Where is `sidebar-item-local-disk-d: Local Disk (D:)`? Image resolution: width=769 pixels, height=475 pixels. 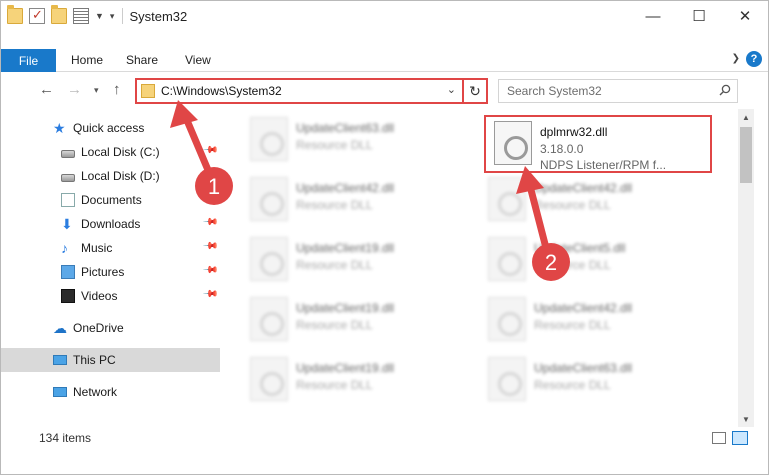 sidebar-item-local-disk-d: Local Disk (D:) is located at coordinates (110, 176).